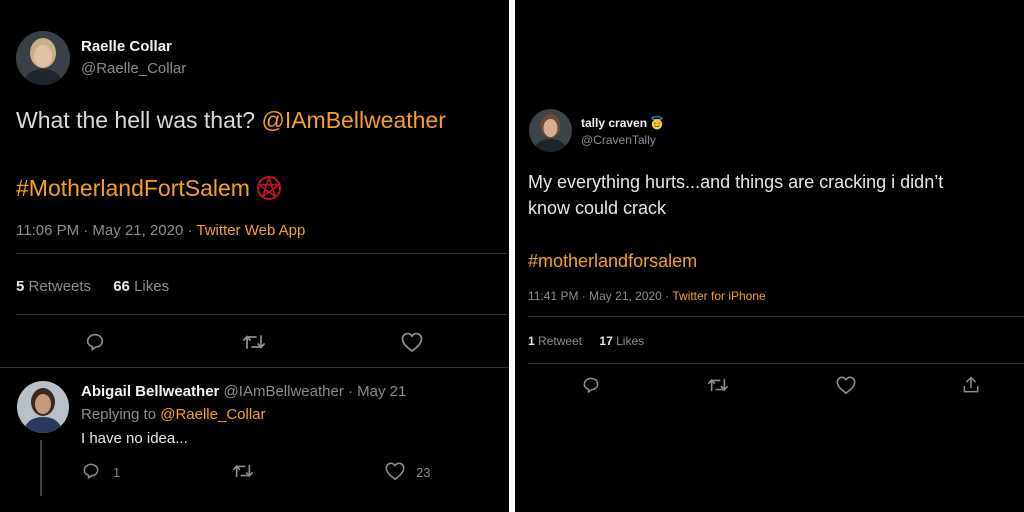 The height and width of the screenshot is (512, 1024). Describe the element at coordinates (133, 68) in the screenshot. I see `author-handle: @Raelle_Collar` at that location.